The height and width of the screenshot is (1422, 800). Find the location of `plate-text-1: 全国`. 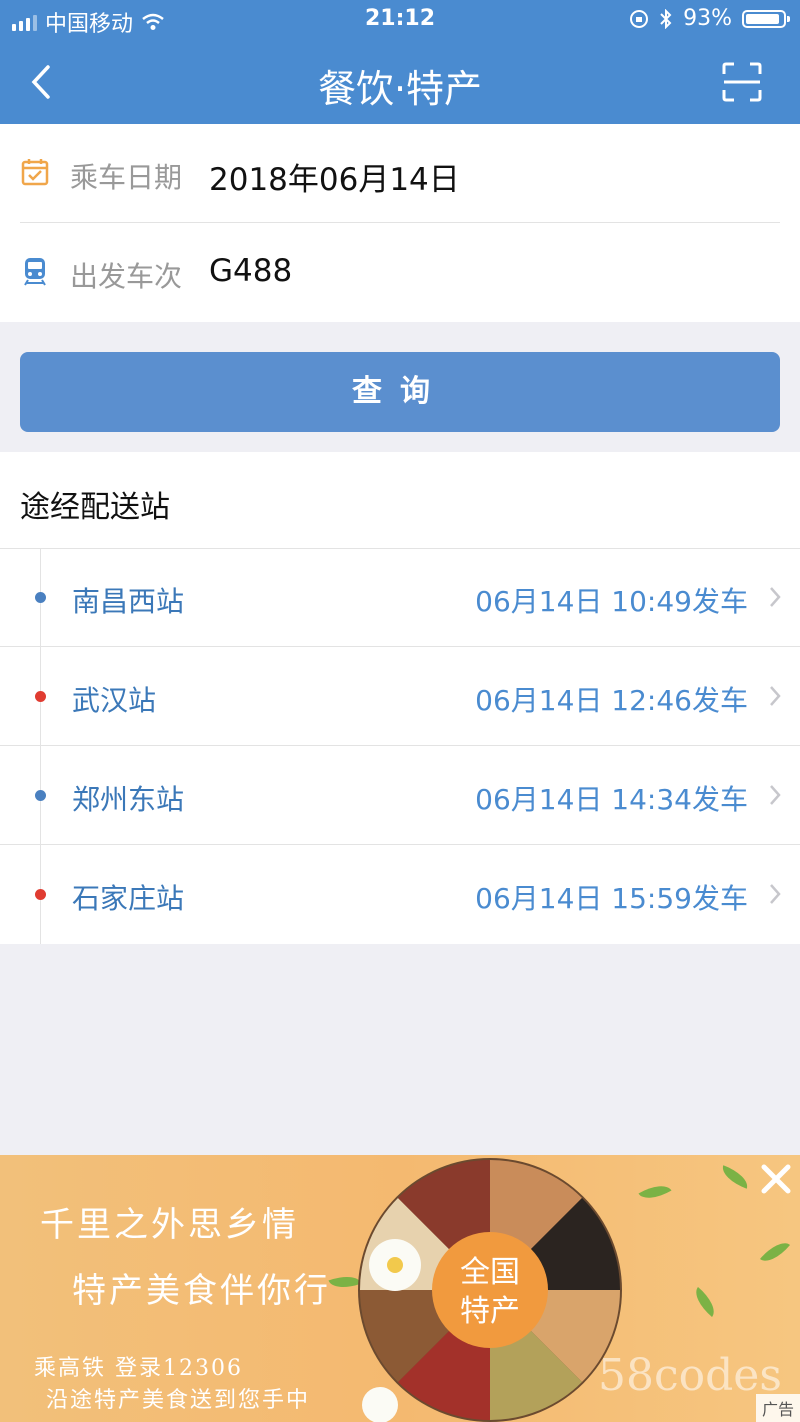

plate-text-1: 全国 is located at coordinates (490, 1272).